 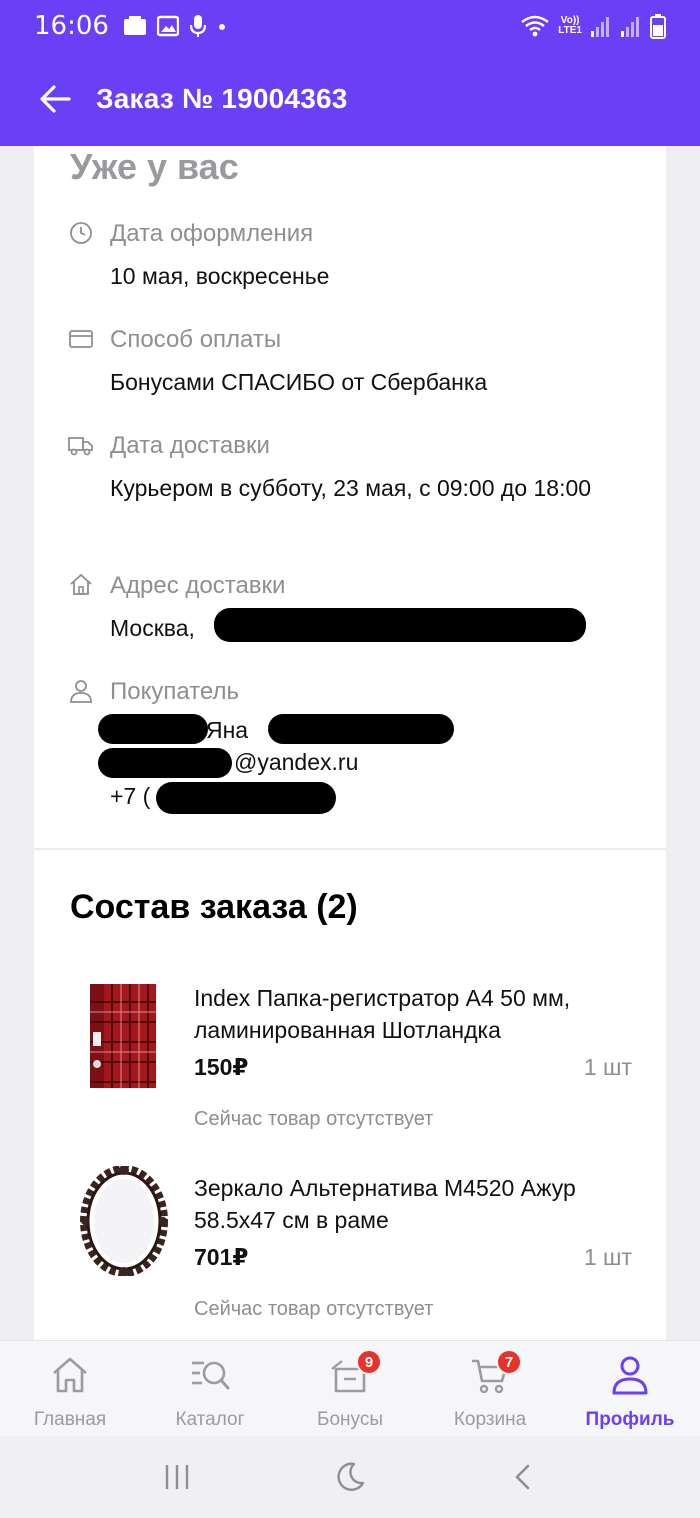 I want to click on redacted-surname, so click(x=153, y=729).